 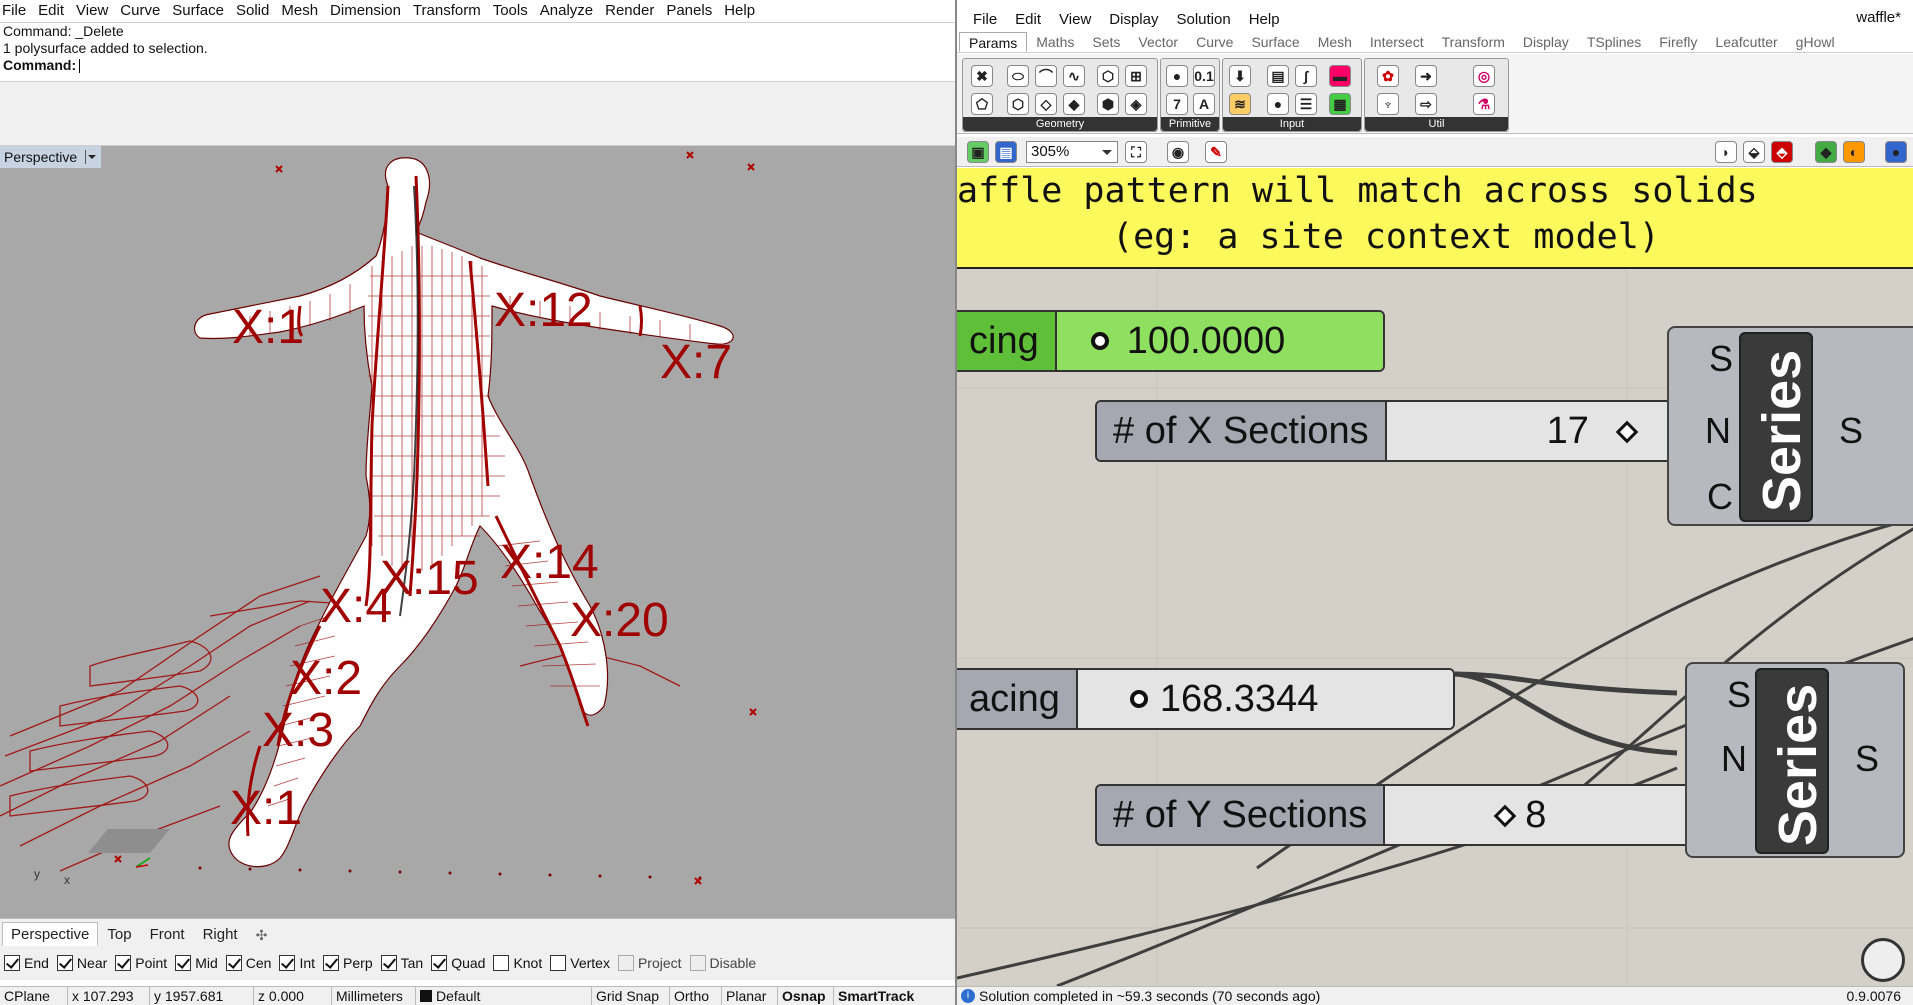 What do you see at coordinates (51, 157) in the screenshot?
I see `viewport-title: Perspective` at bounding box center [51, 157].